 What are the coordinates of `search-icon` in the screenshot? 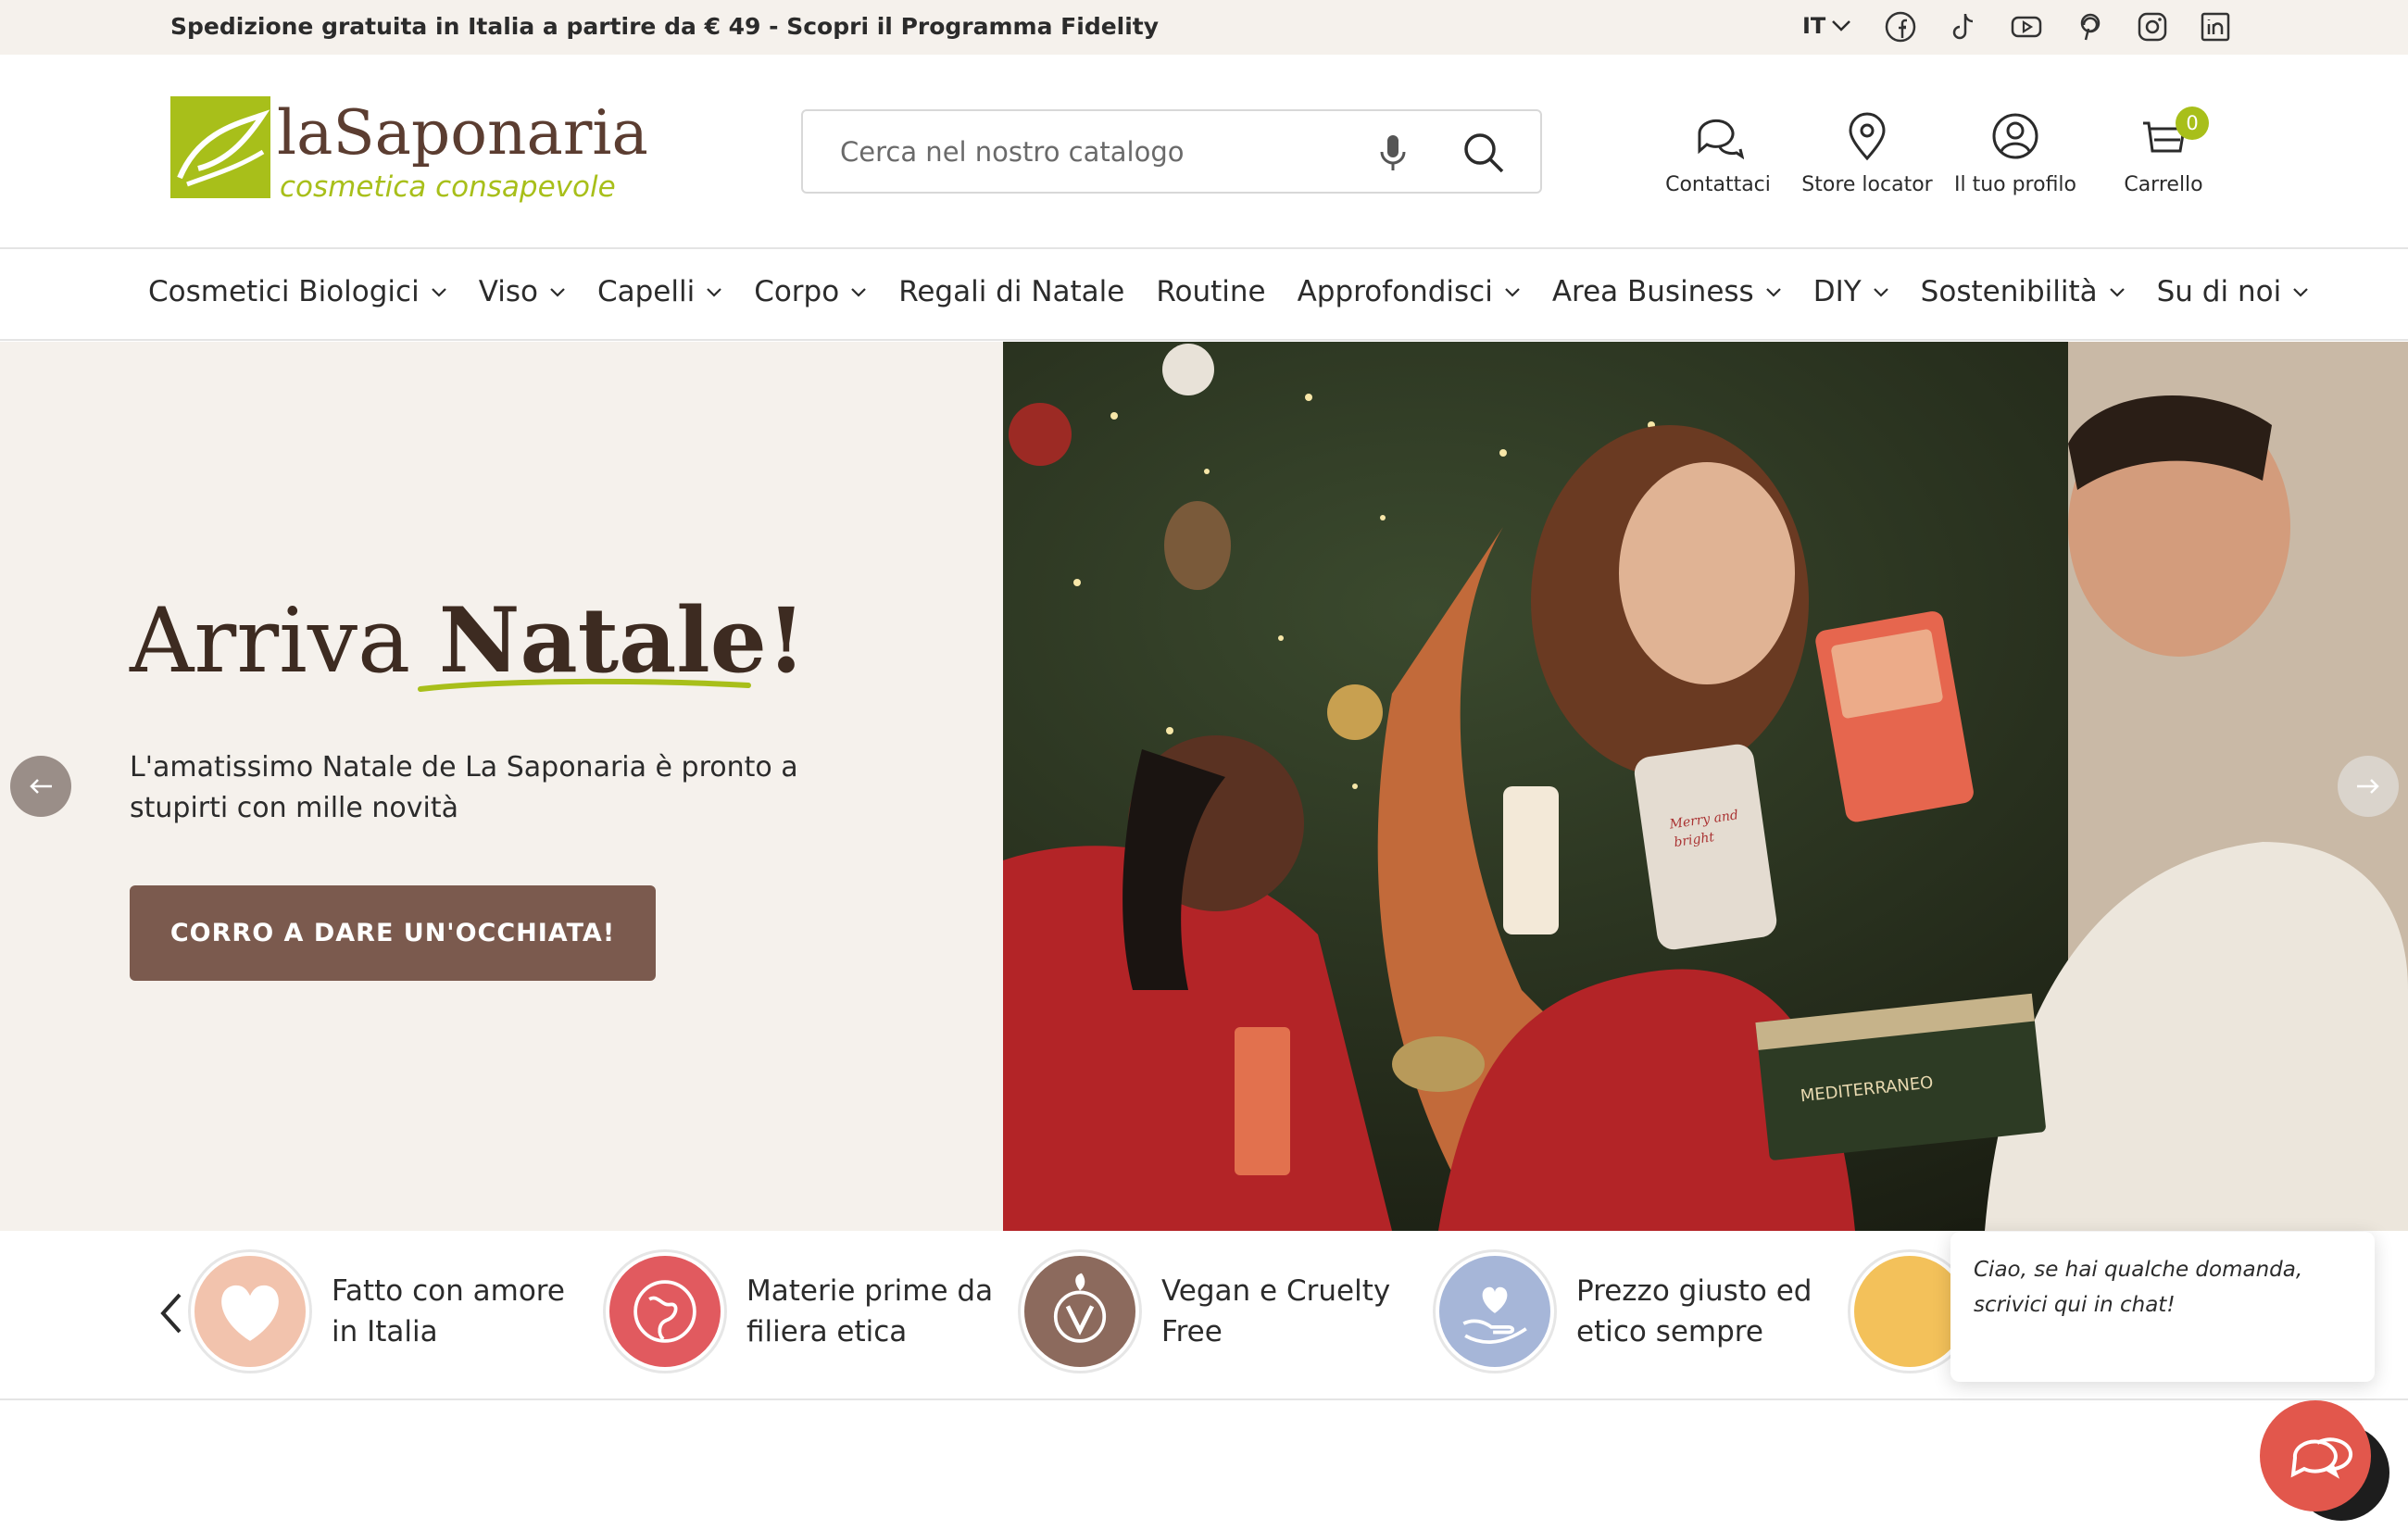 It's located at (1484, 153).